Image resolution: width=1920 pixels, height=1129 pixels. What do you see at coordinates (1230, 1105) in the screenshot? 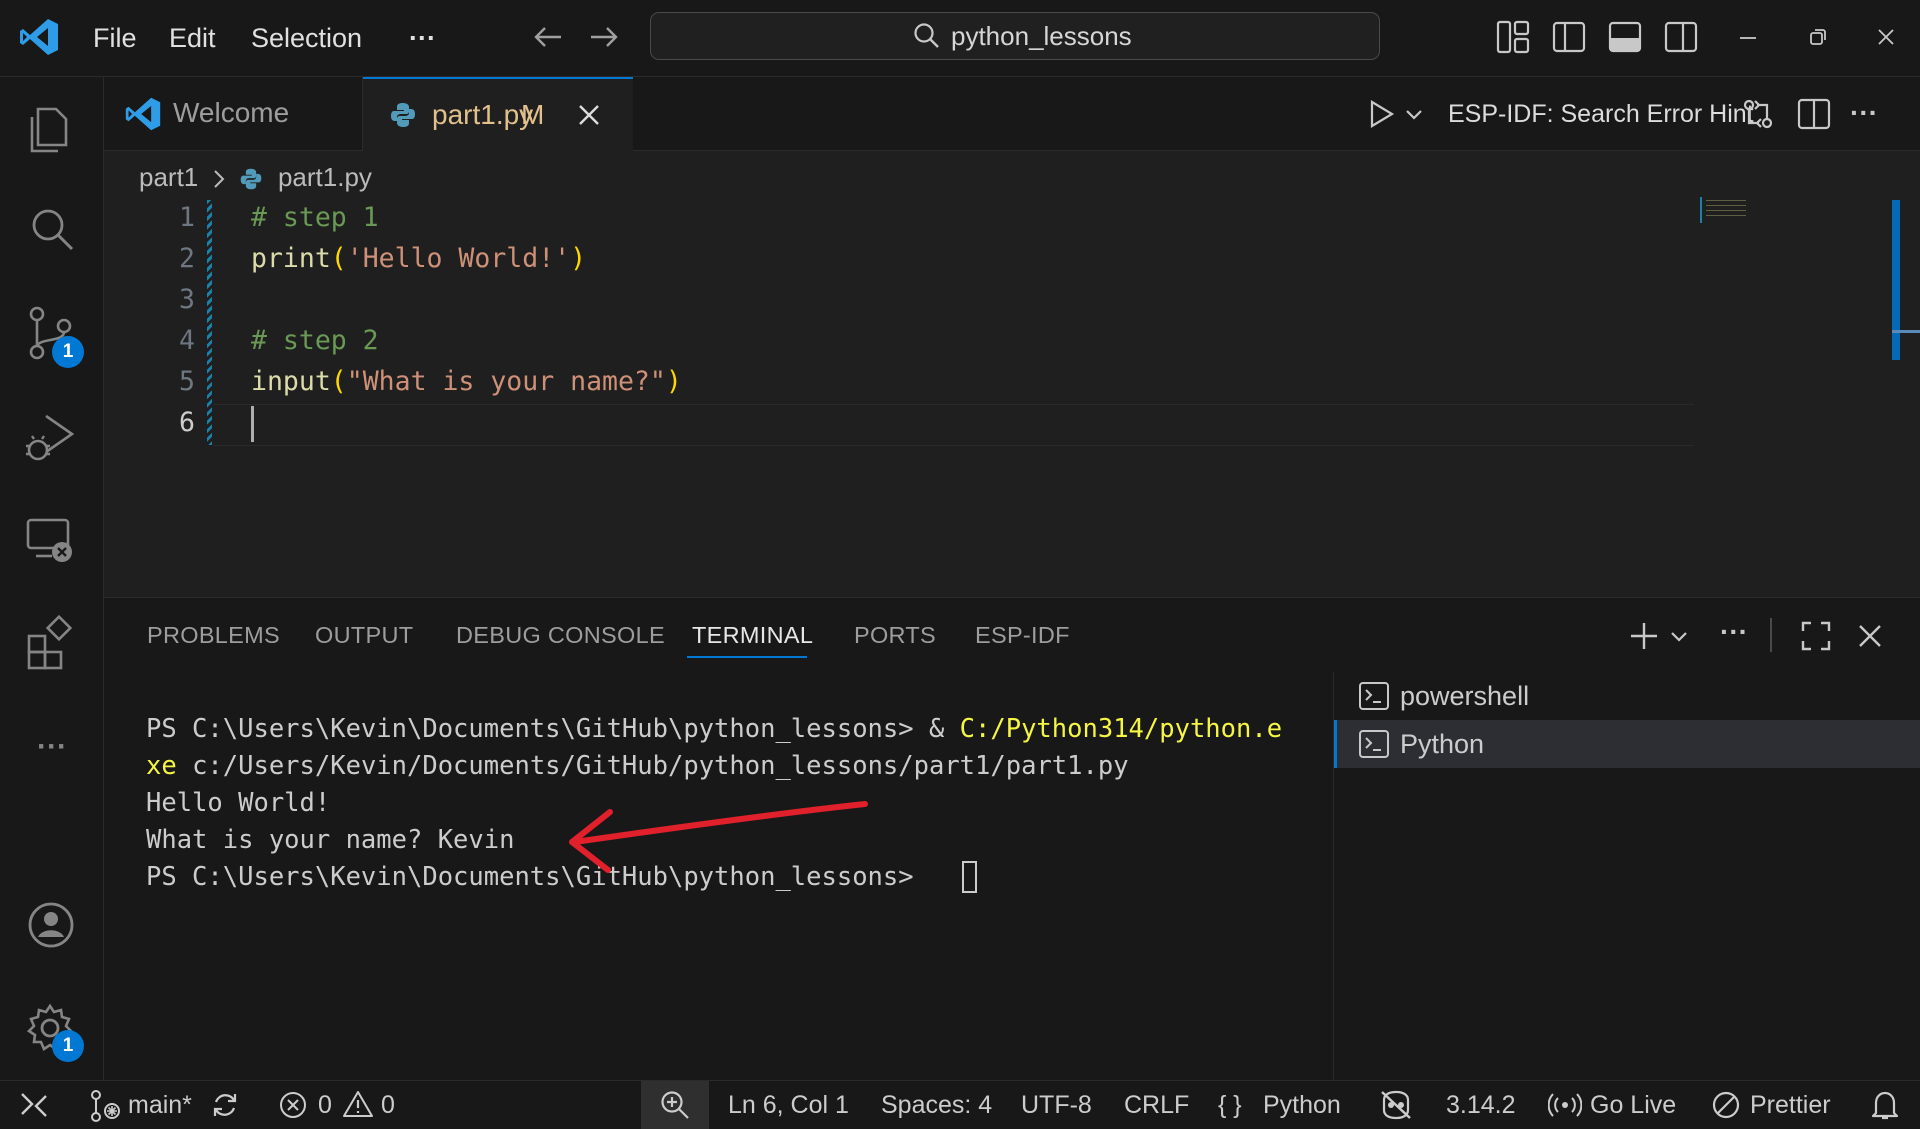
I see `language-braces-icon: { }` at bounding box center [1230, 1105].